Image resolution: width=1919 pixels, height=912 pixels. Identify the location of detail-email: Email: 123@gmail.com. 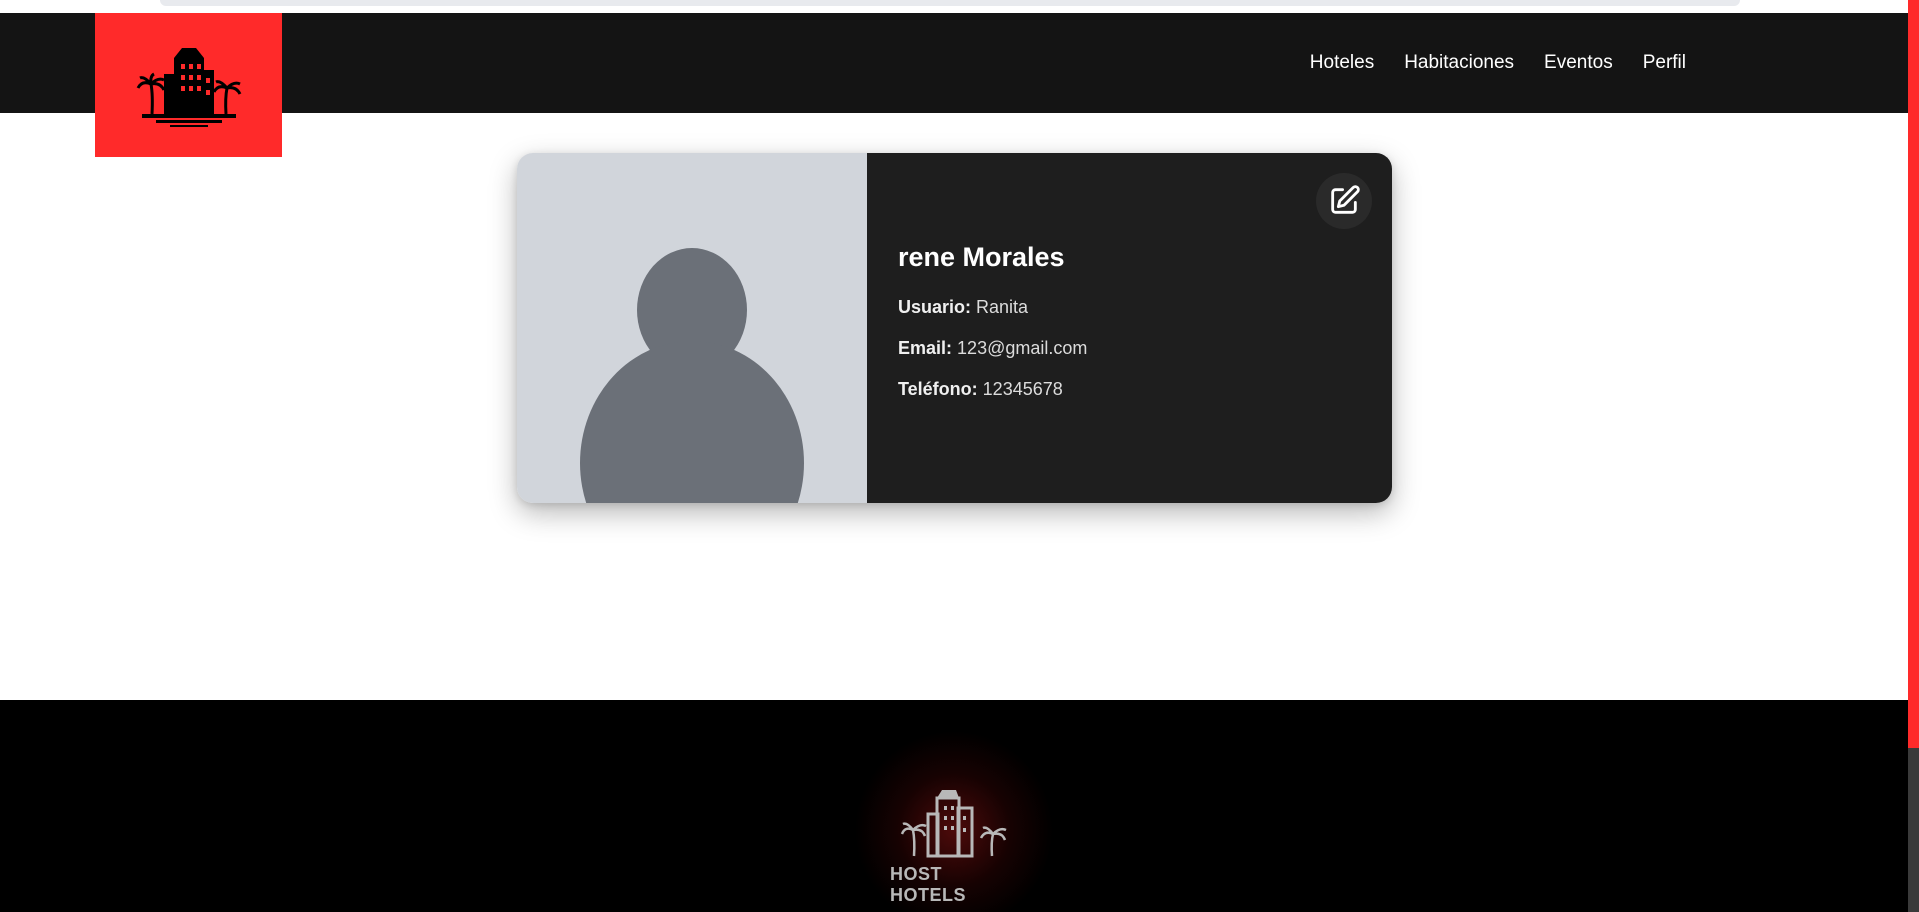
(1145, 349).